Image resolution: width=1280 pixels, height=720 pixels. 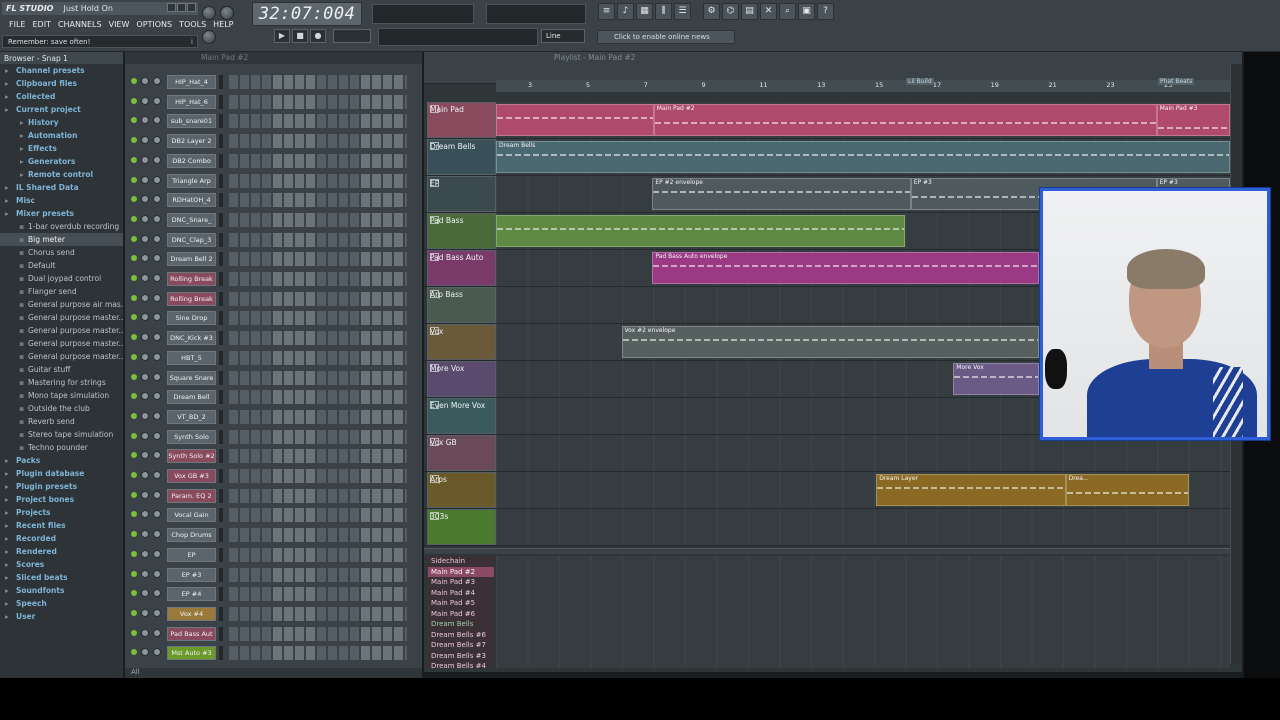 What do you see at coordinates (830, 342) in the screenshot?
I see `pattern-clip: Vox #2 envelope` at bounding box center [830, 342].